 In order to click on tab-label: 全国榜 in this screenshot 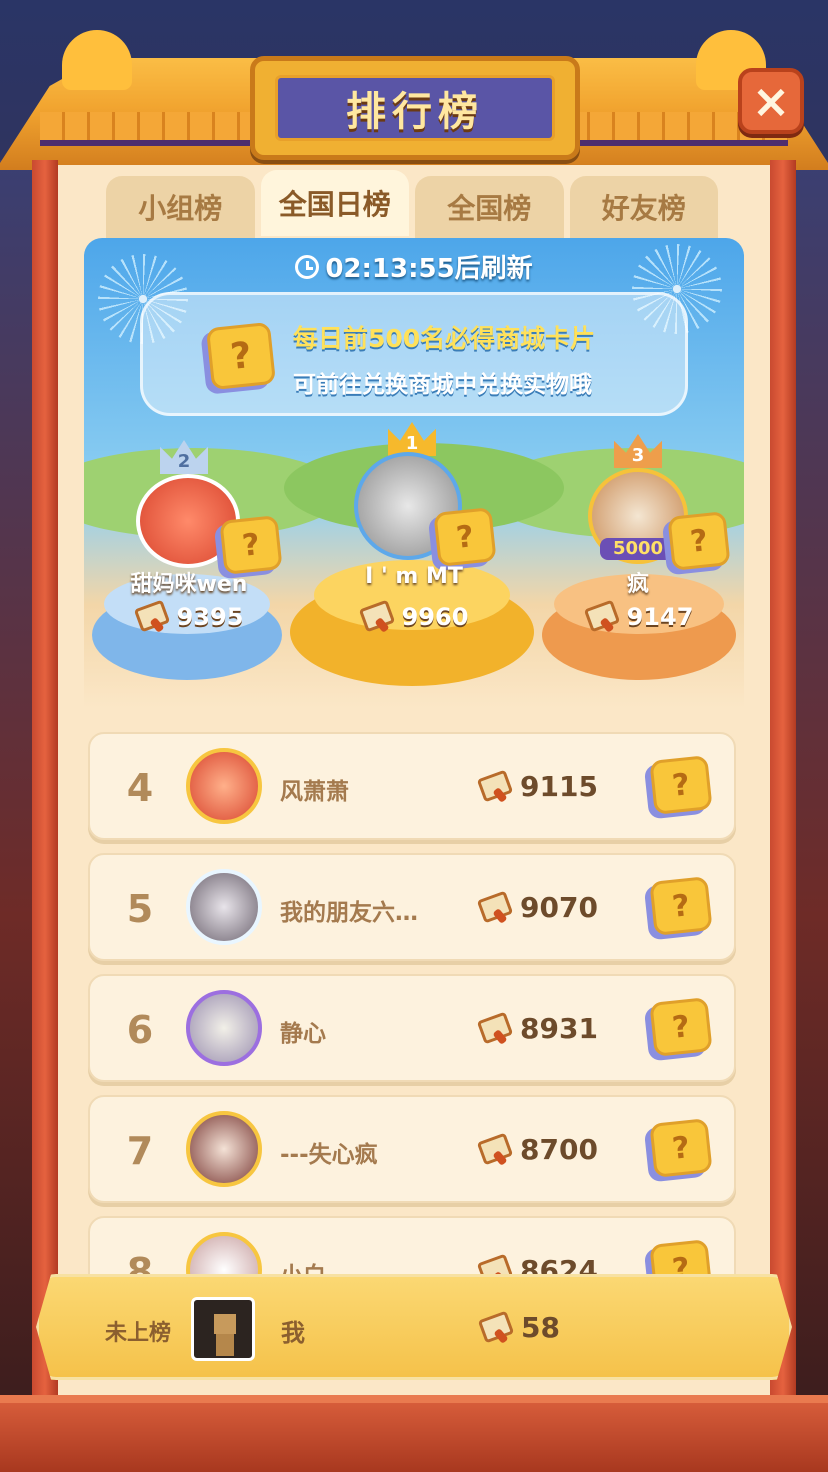, I will do `click(489, 208)`.